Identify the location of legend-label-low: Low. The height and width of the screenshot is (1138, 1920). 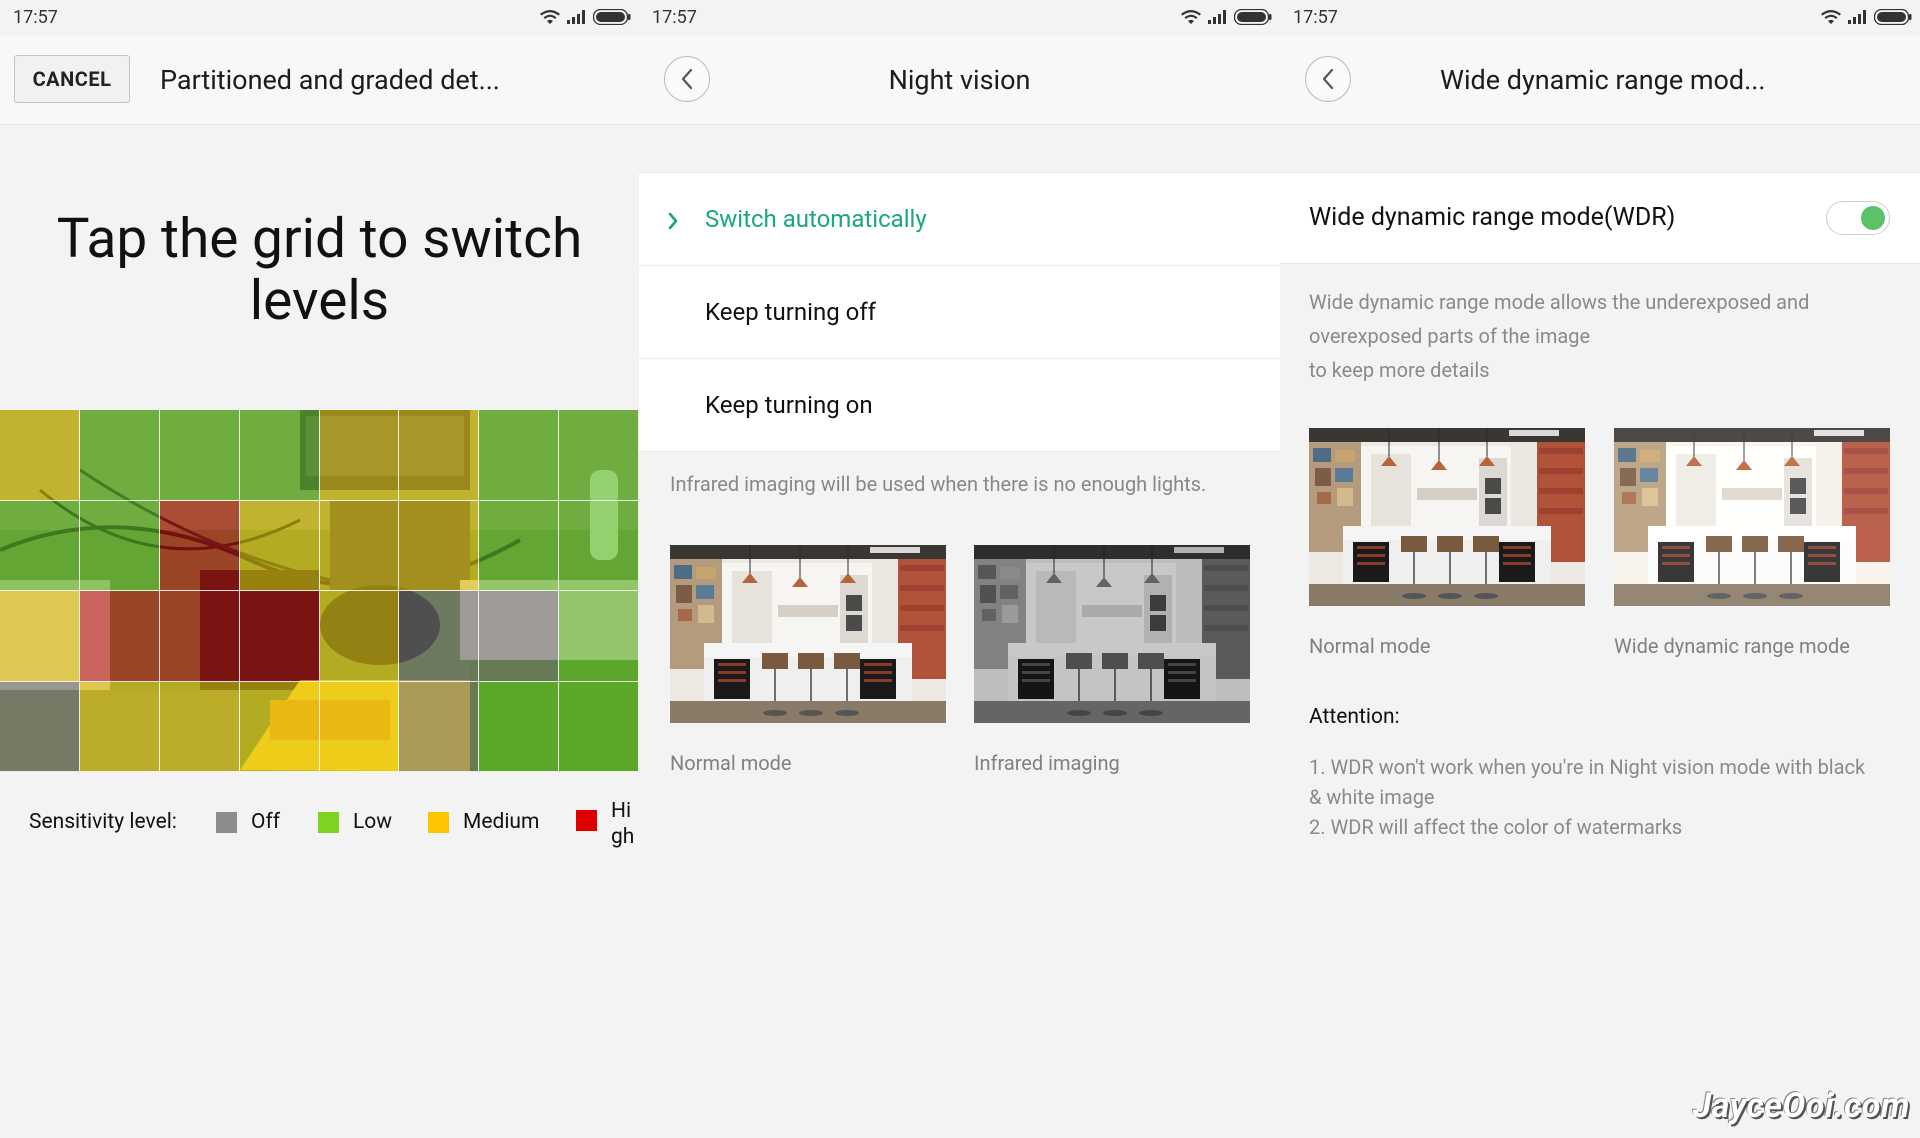
(373, 822).